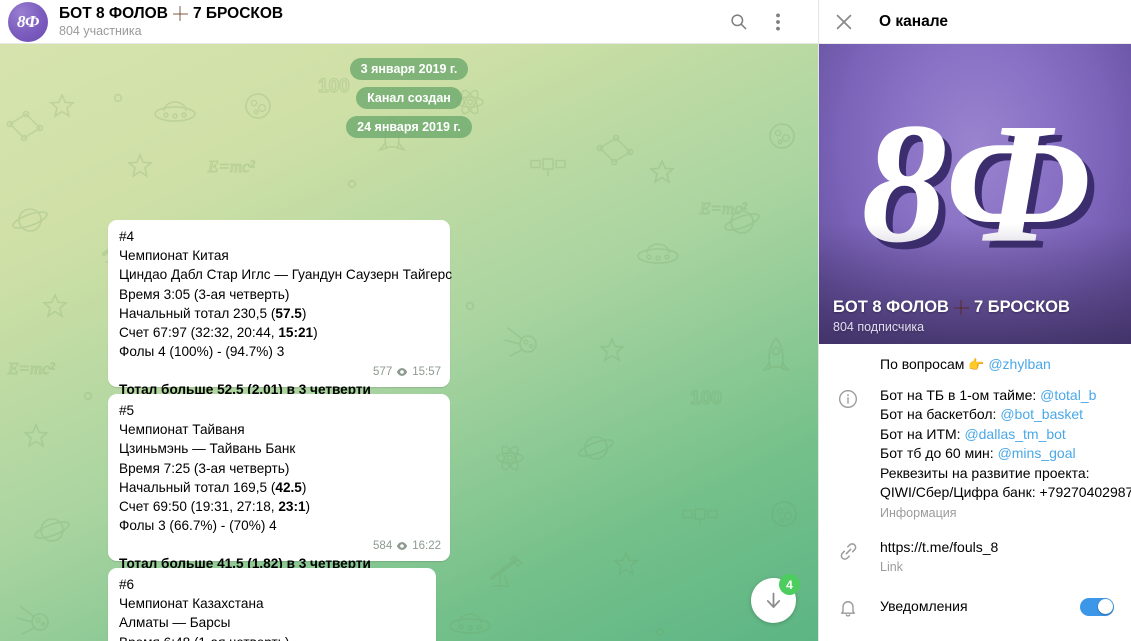  I want to click on chat-header-texts: БОТ 8 ФОЛОВ 7 БРОСКОВ 804 участника, so click(392, 22).